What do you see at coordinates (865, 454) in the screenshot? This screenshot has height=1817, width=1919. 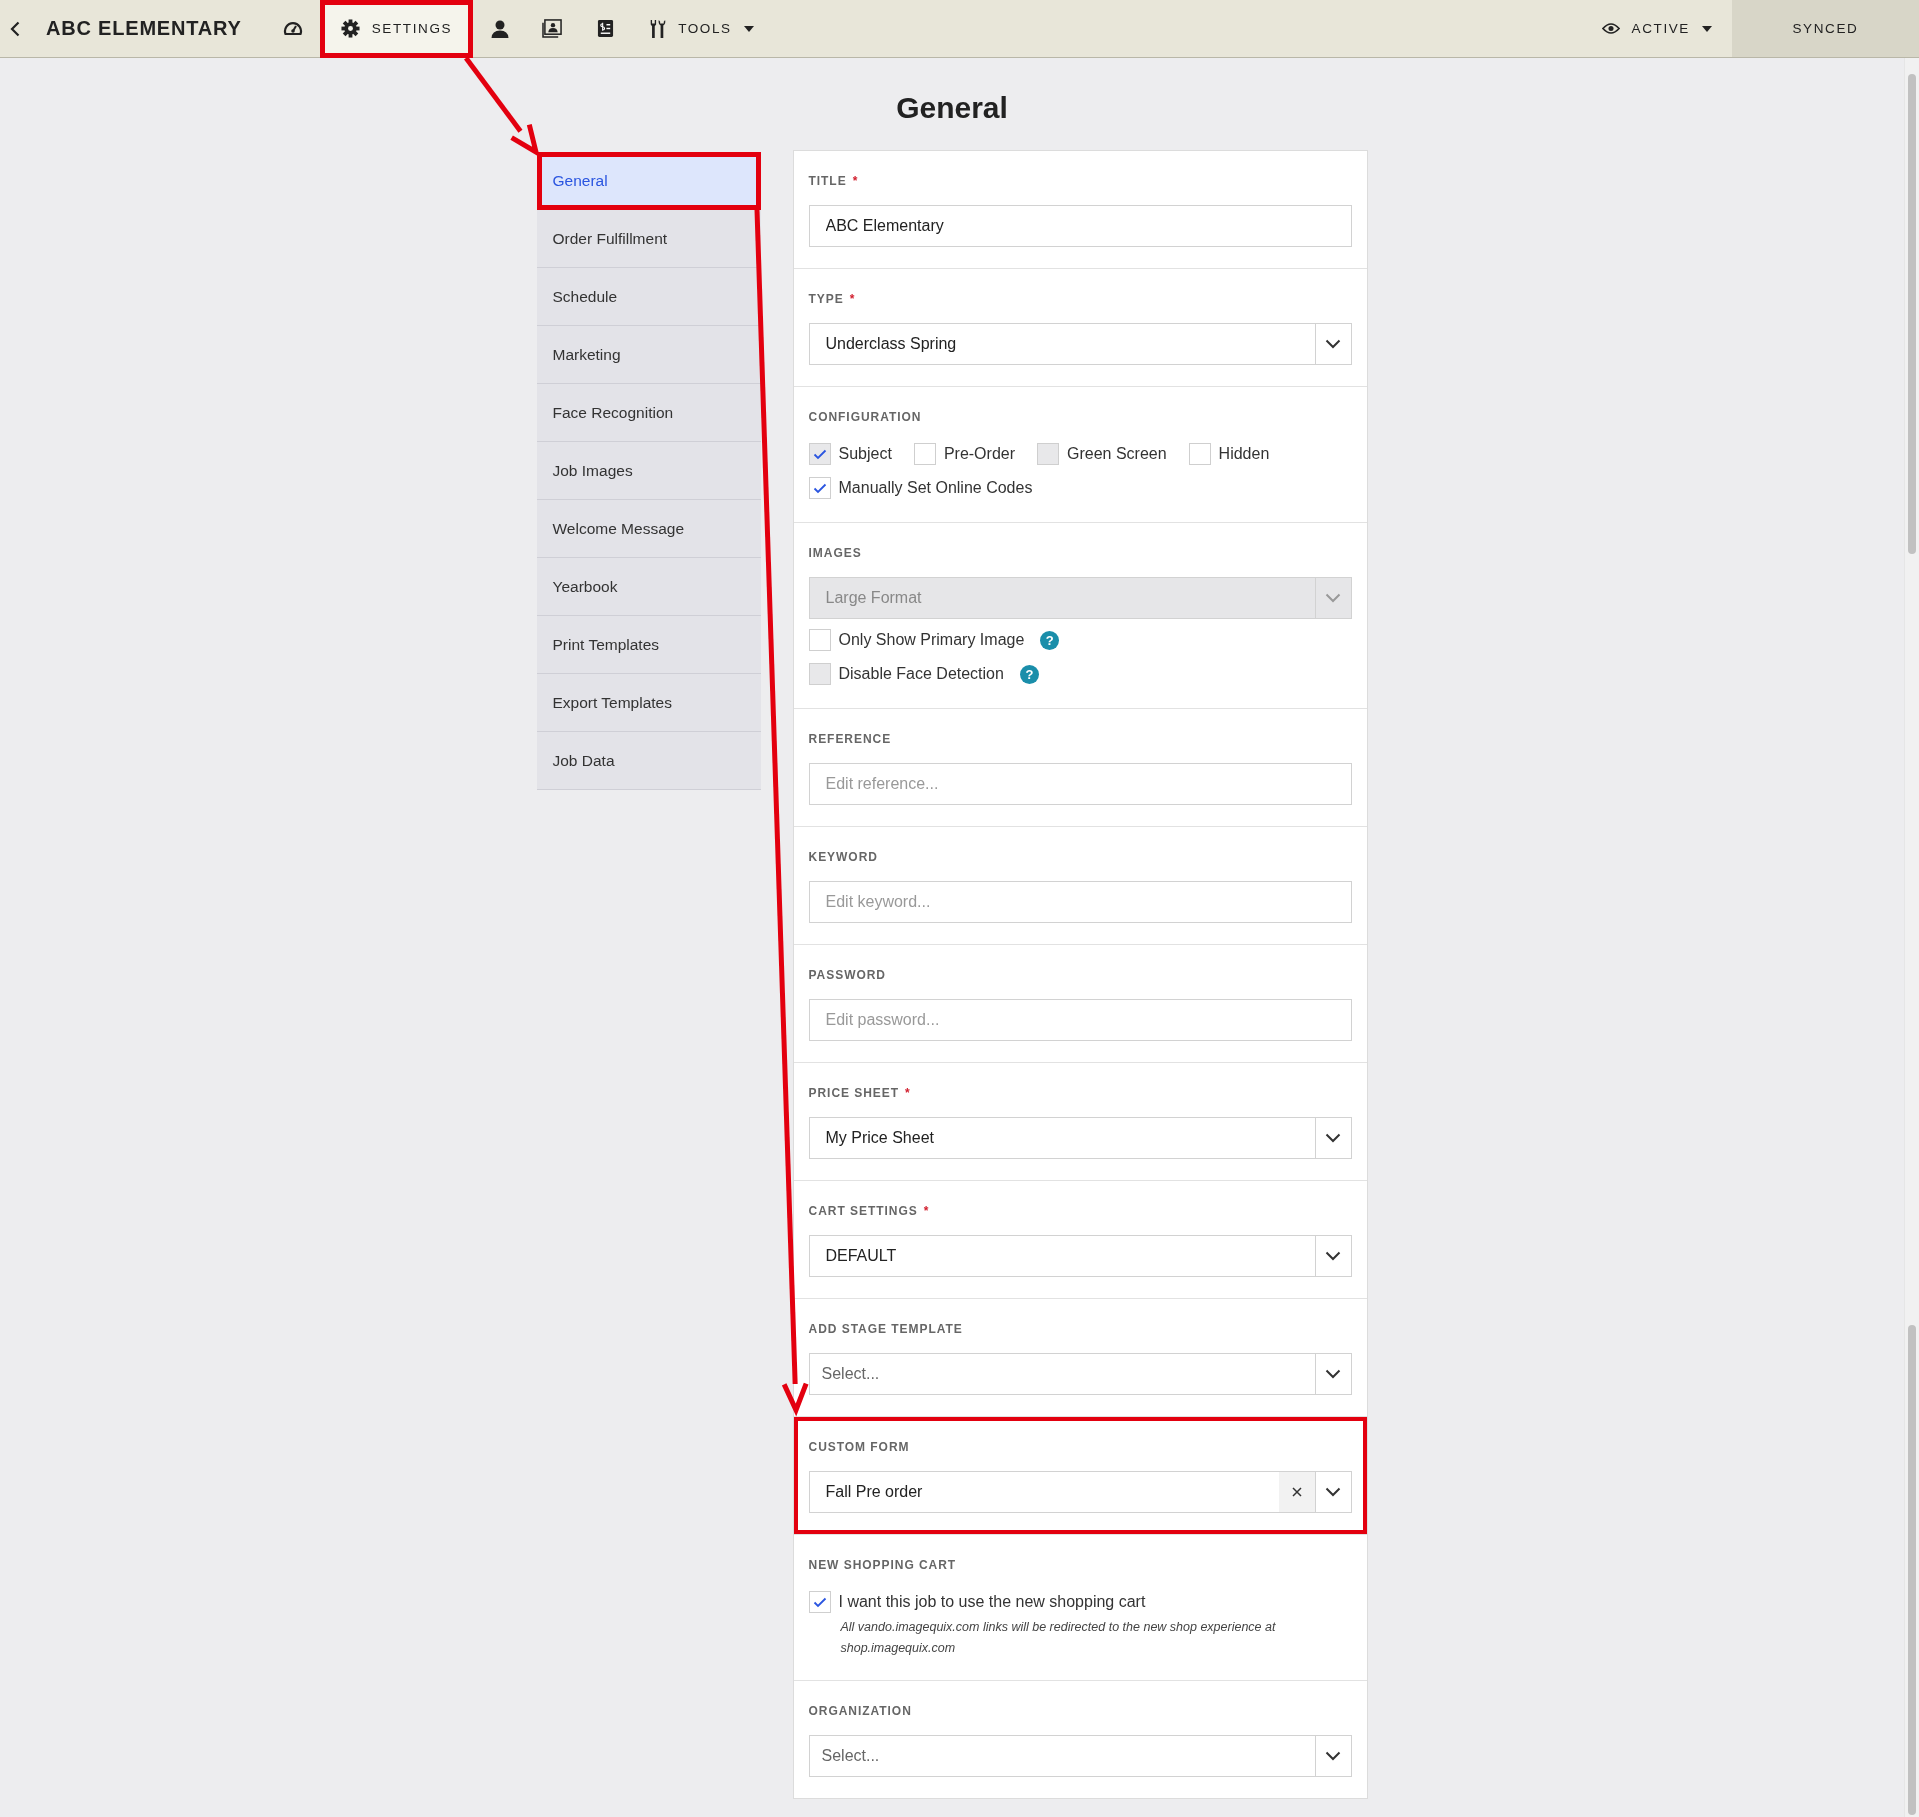 I see `checkbox-label: Subject` at bounding box center [865, 454].